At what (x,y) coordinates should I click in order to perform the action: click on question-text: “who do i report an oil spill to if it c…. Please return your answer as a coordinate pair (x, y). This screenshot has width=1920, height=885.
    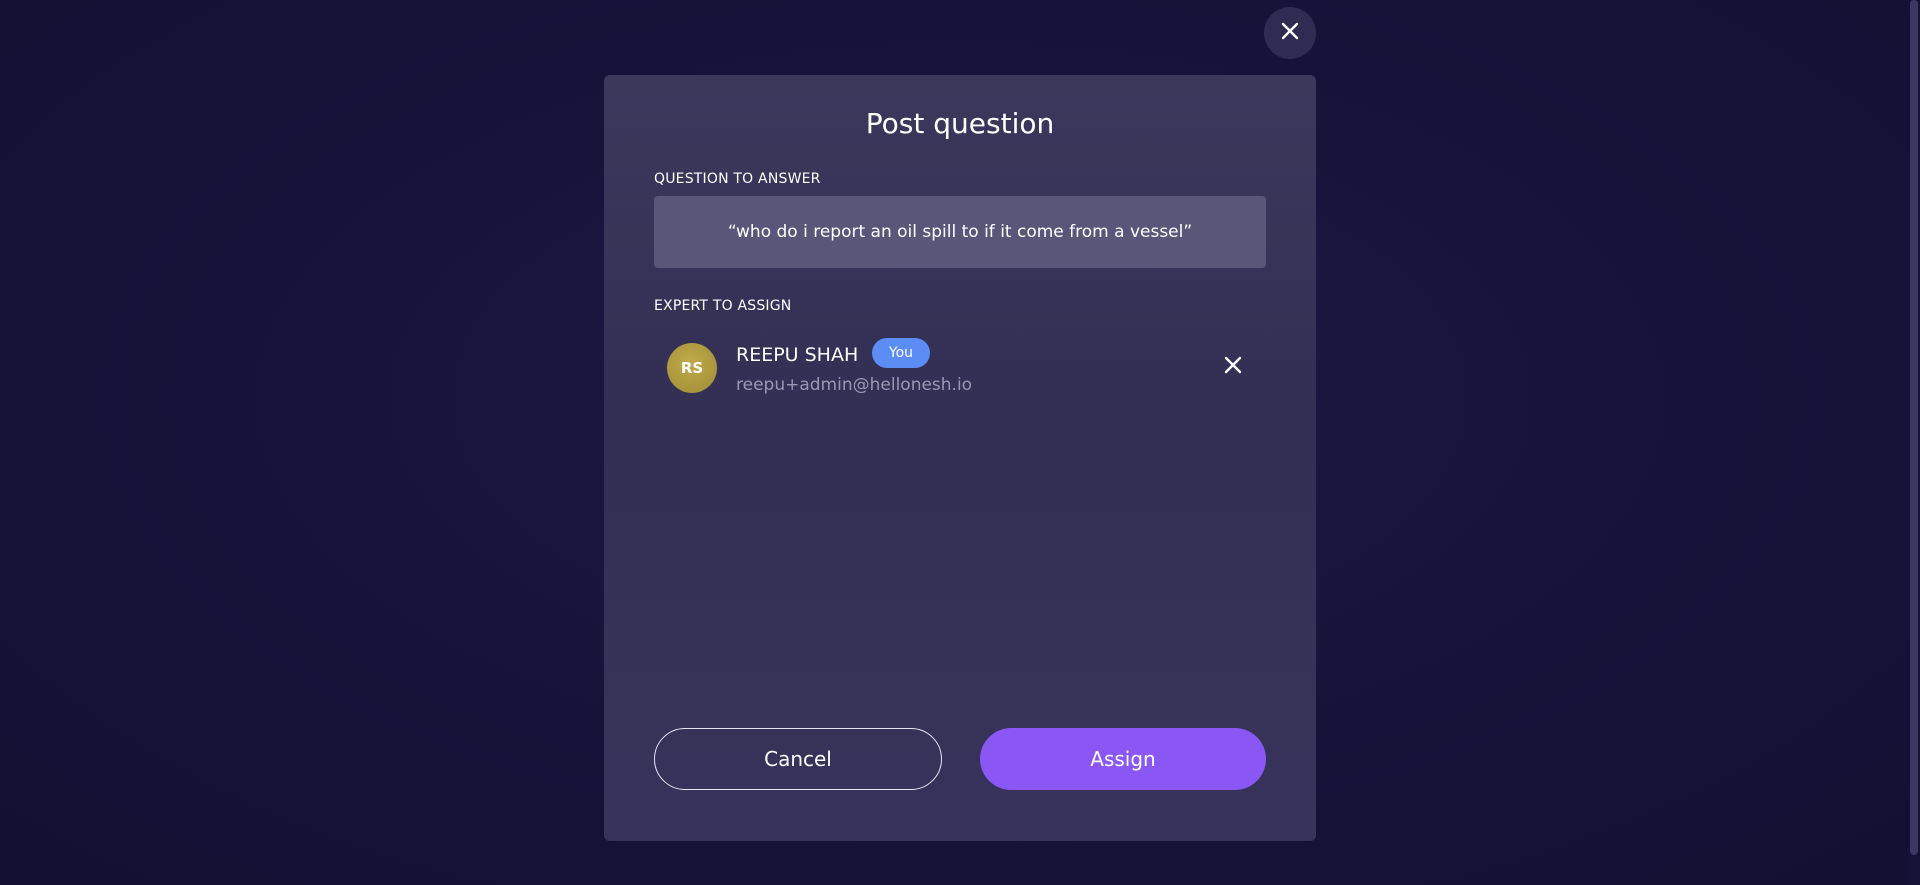
    Looking at the image, I should click on (960, 232).